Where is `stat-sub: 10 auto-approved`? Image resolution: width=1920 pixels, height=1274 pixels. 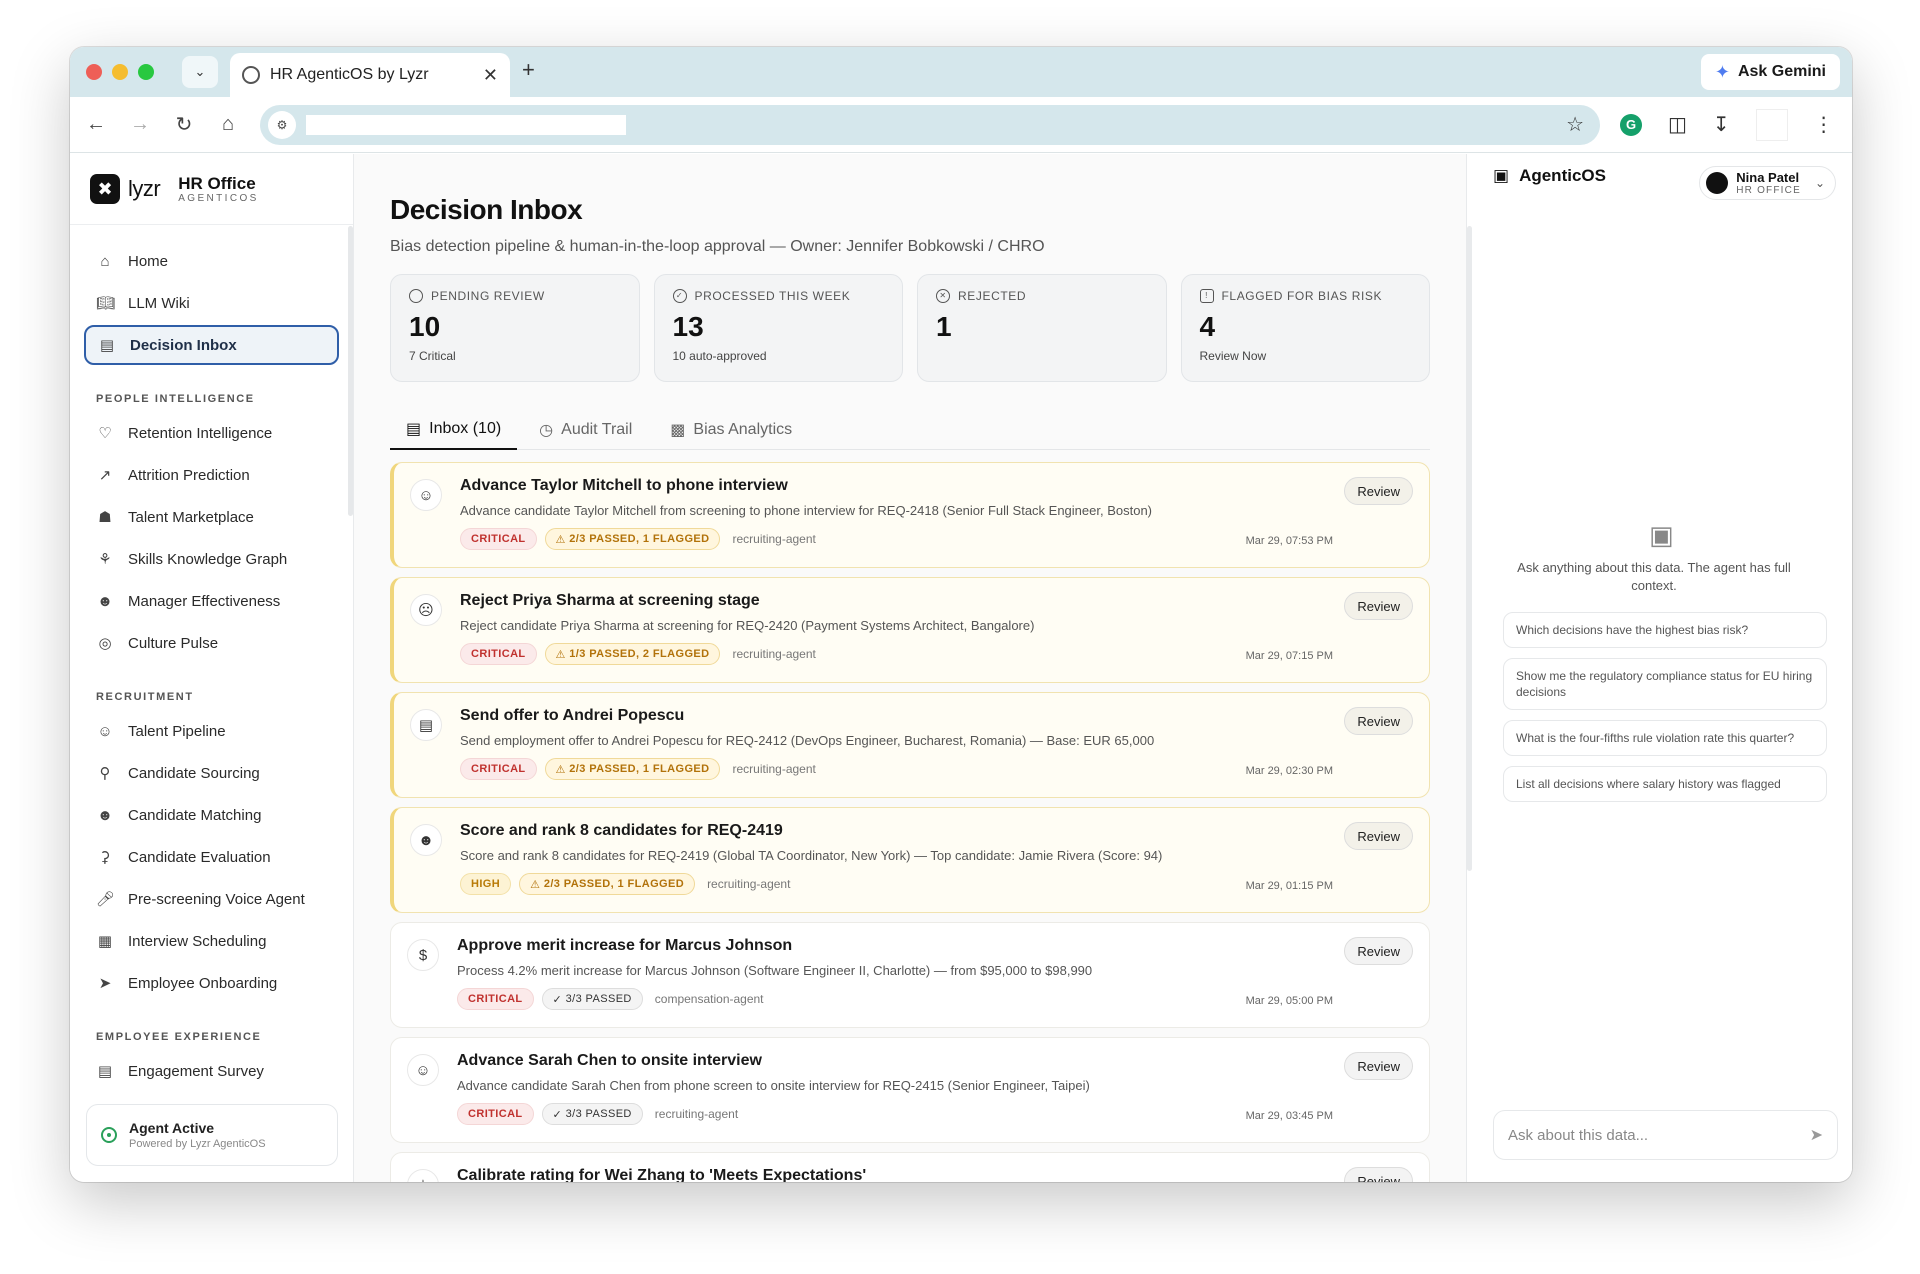
stat-sub: 10 auto-approved is located at coordinates (719, 356).